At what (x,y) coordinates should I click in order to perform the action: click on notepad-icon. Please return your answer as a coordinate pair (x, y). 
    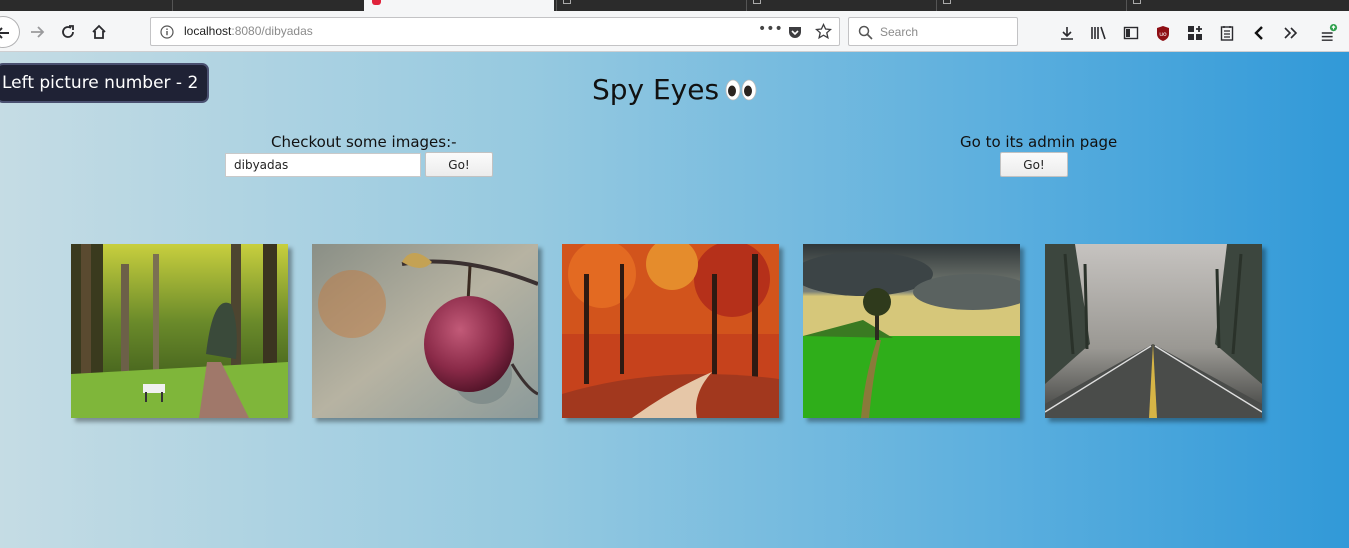
    Looking at the image, I should click on (1227, 33).